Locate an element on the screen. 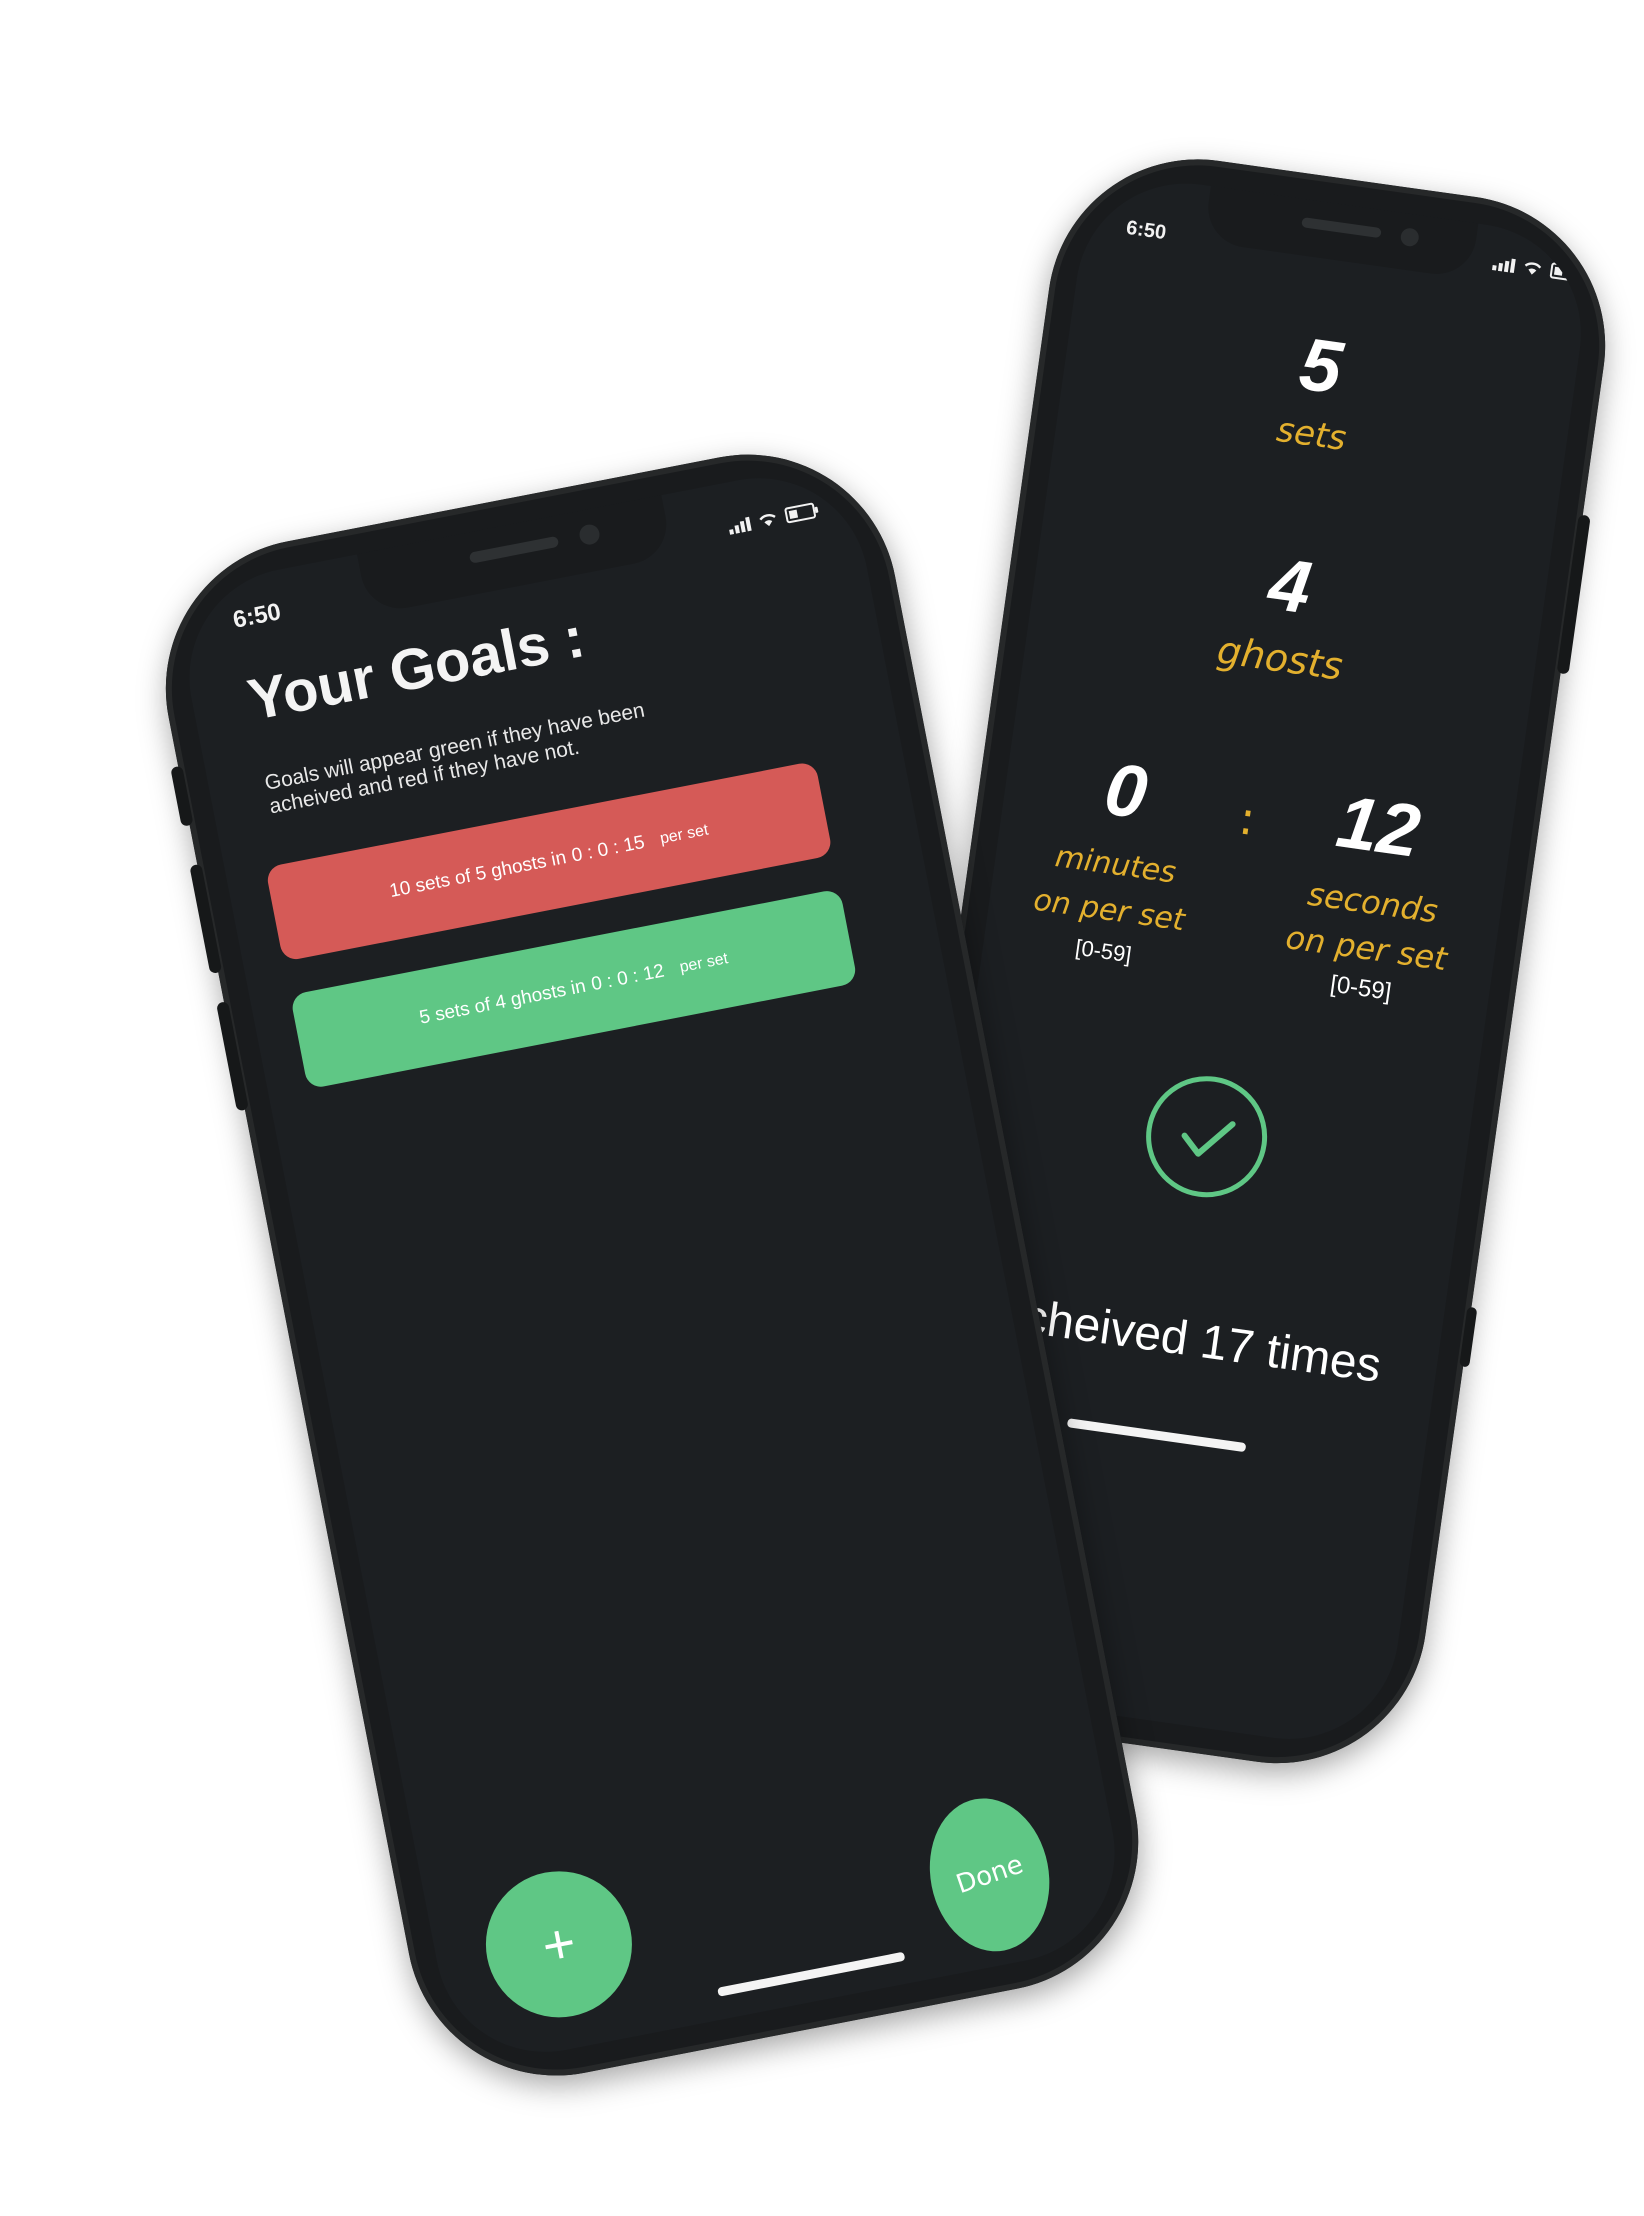  minutes-value: 0 is located at coordinates (1126, 790).